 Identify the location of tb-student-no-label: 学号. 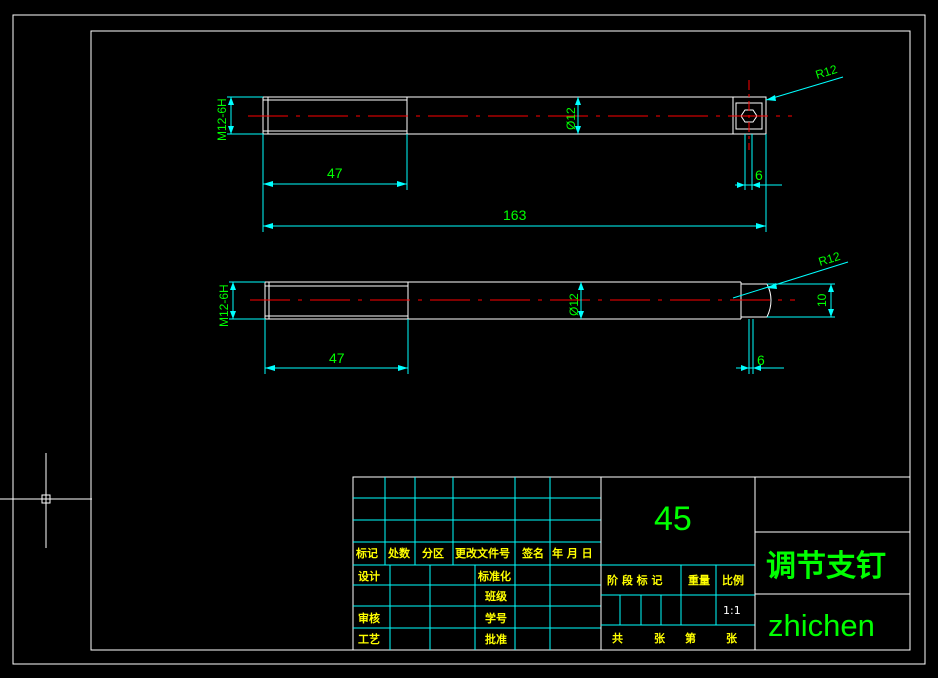
(496, 618).